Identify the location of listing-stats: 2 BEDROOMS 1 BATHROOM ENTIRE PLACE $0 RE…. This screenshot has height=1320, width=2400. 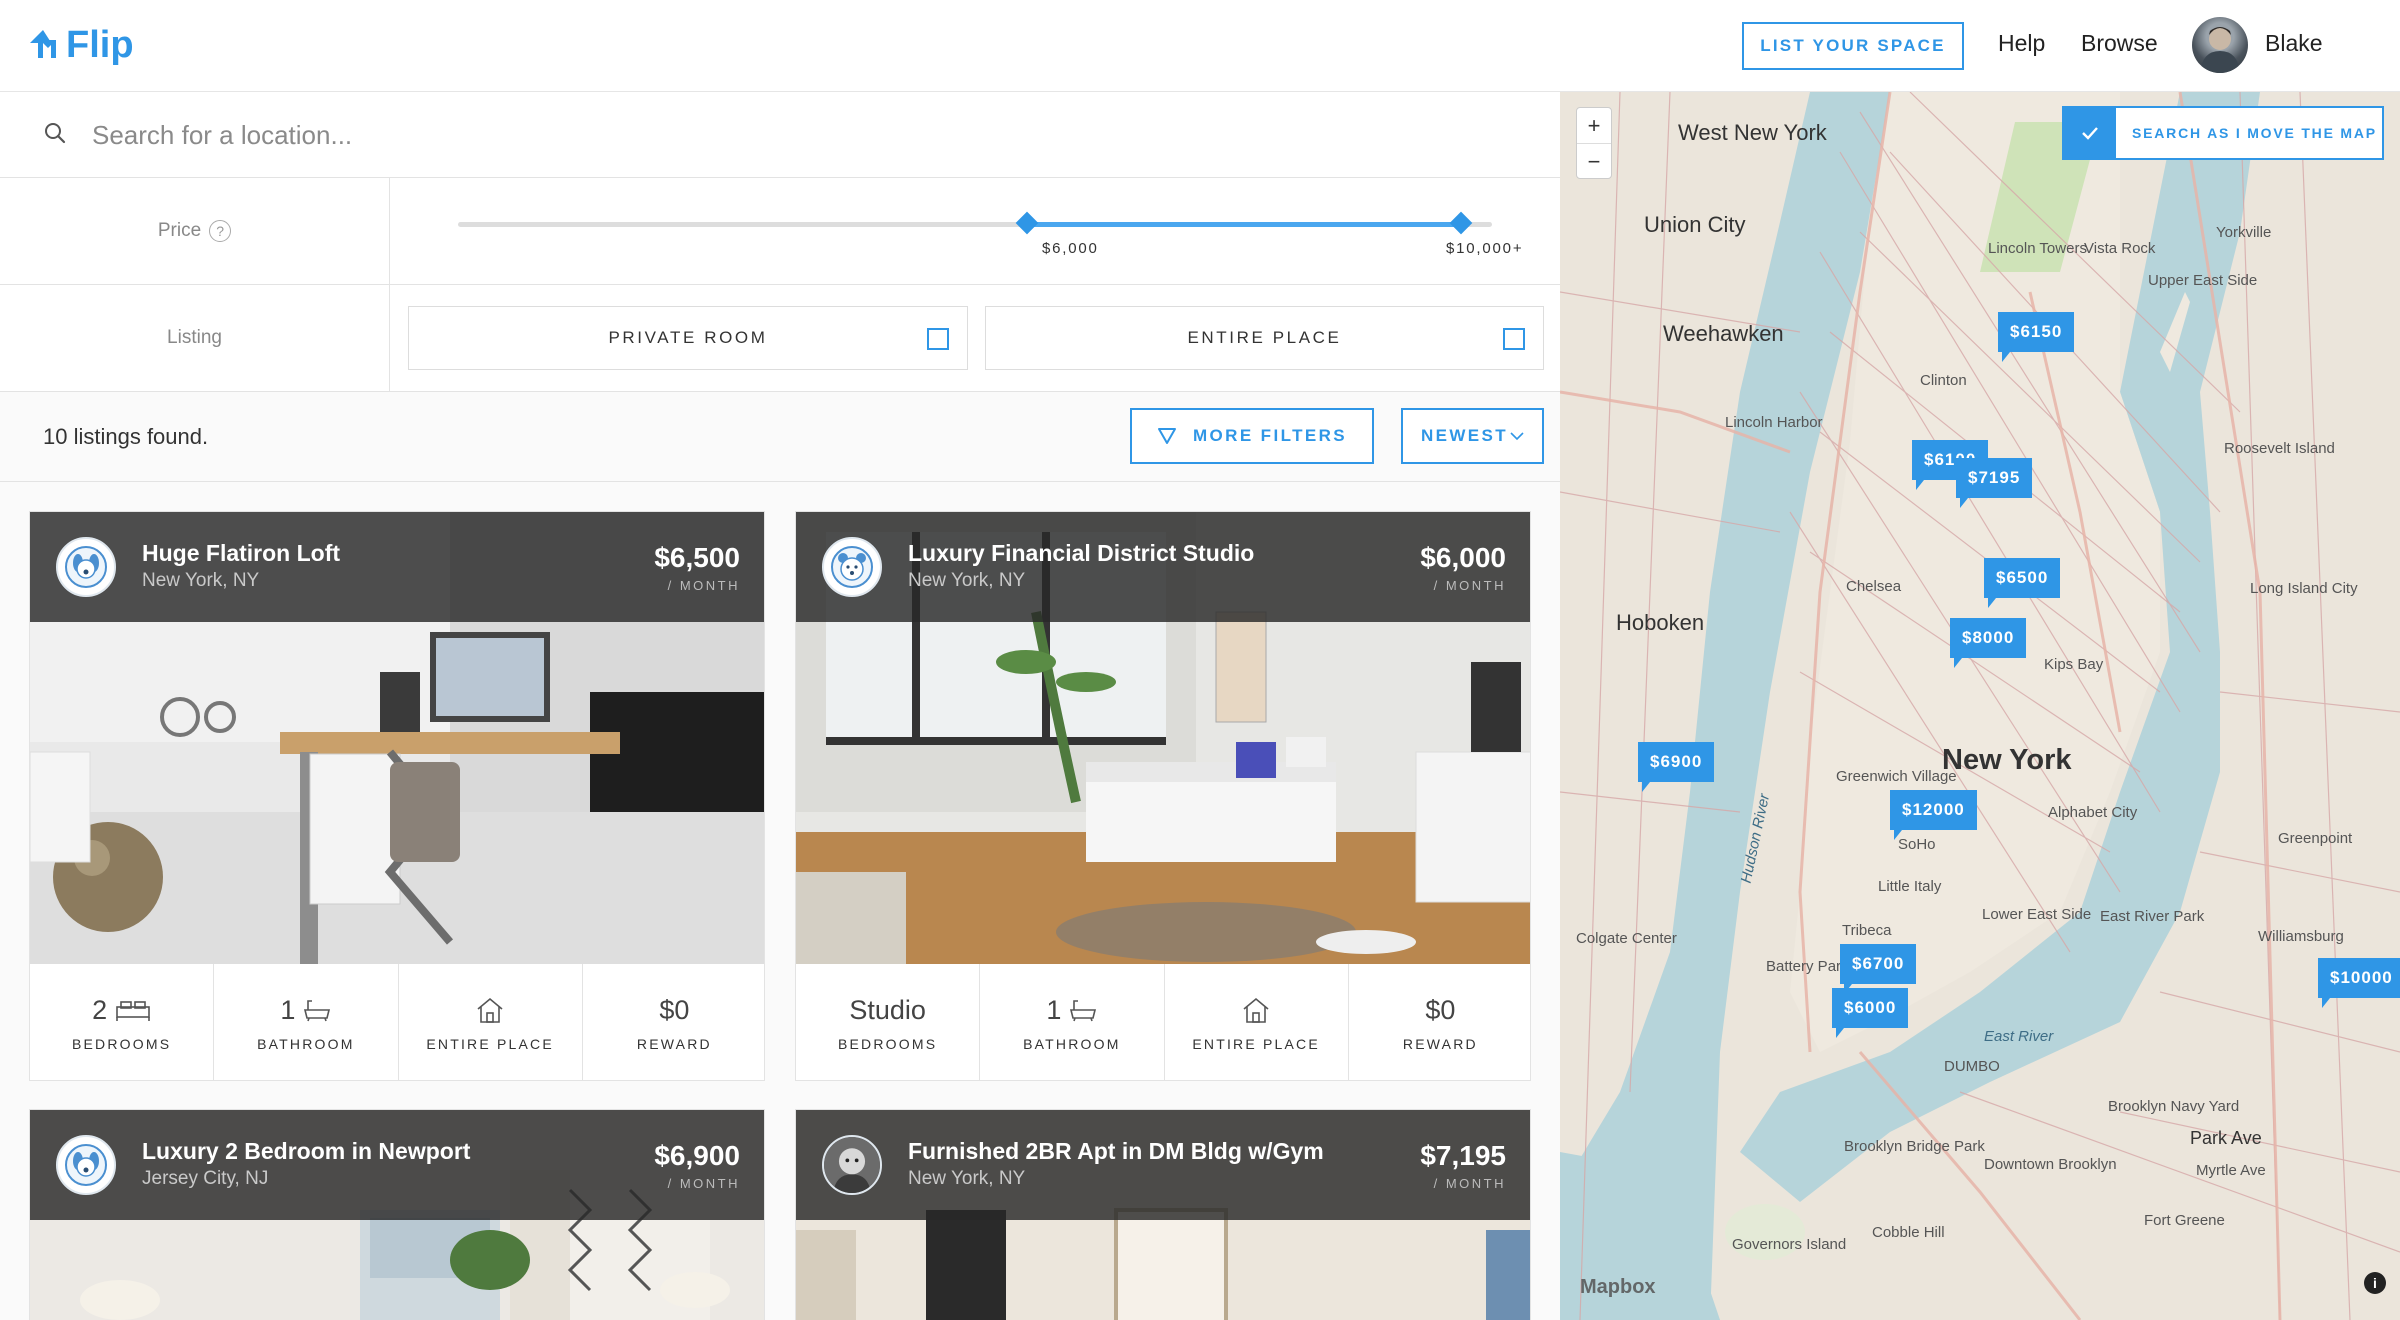
(397, 1022).